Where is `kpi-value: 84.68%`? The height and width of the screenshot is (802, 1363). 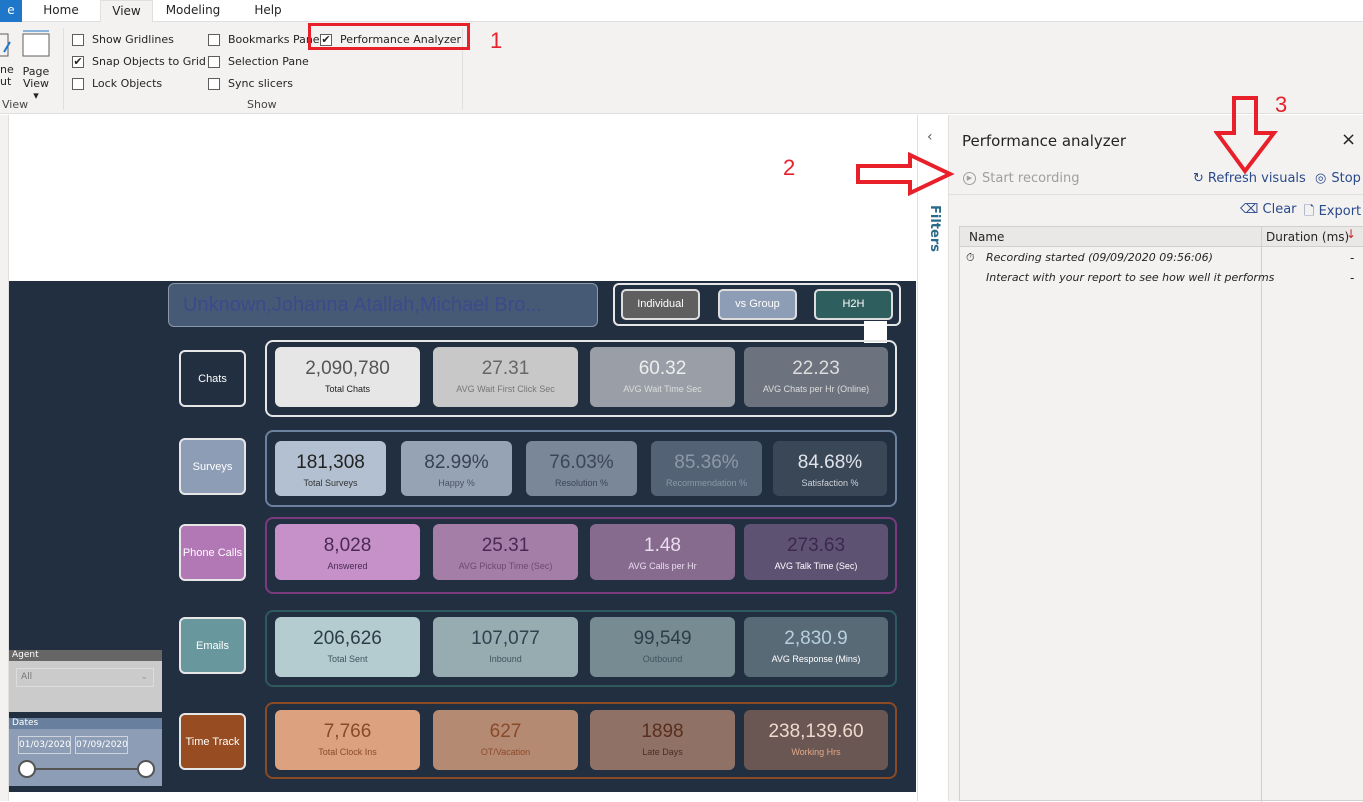 kpi-value: 84.68% is located at coordinates (830, 462).